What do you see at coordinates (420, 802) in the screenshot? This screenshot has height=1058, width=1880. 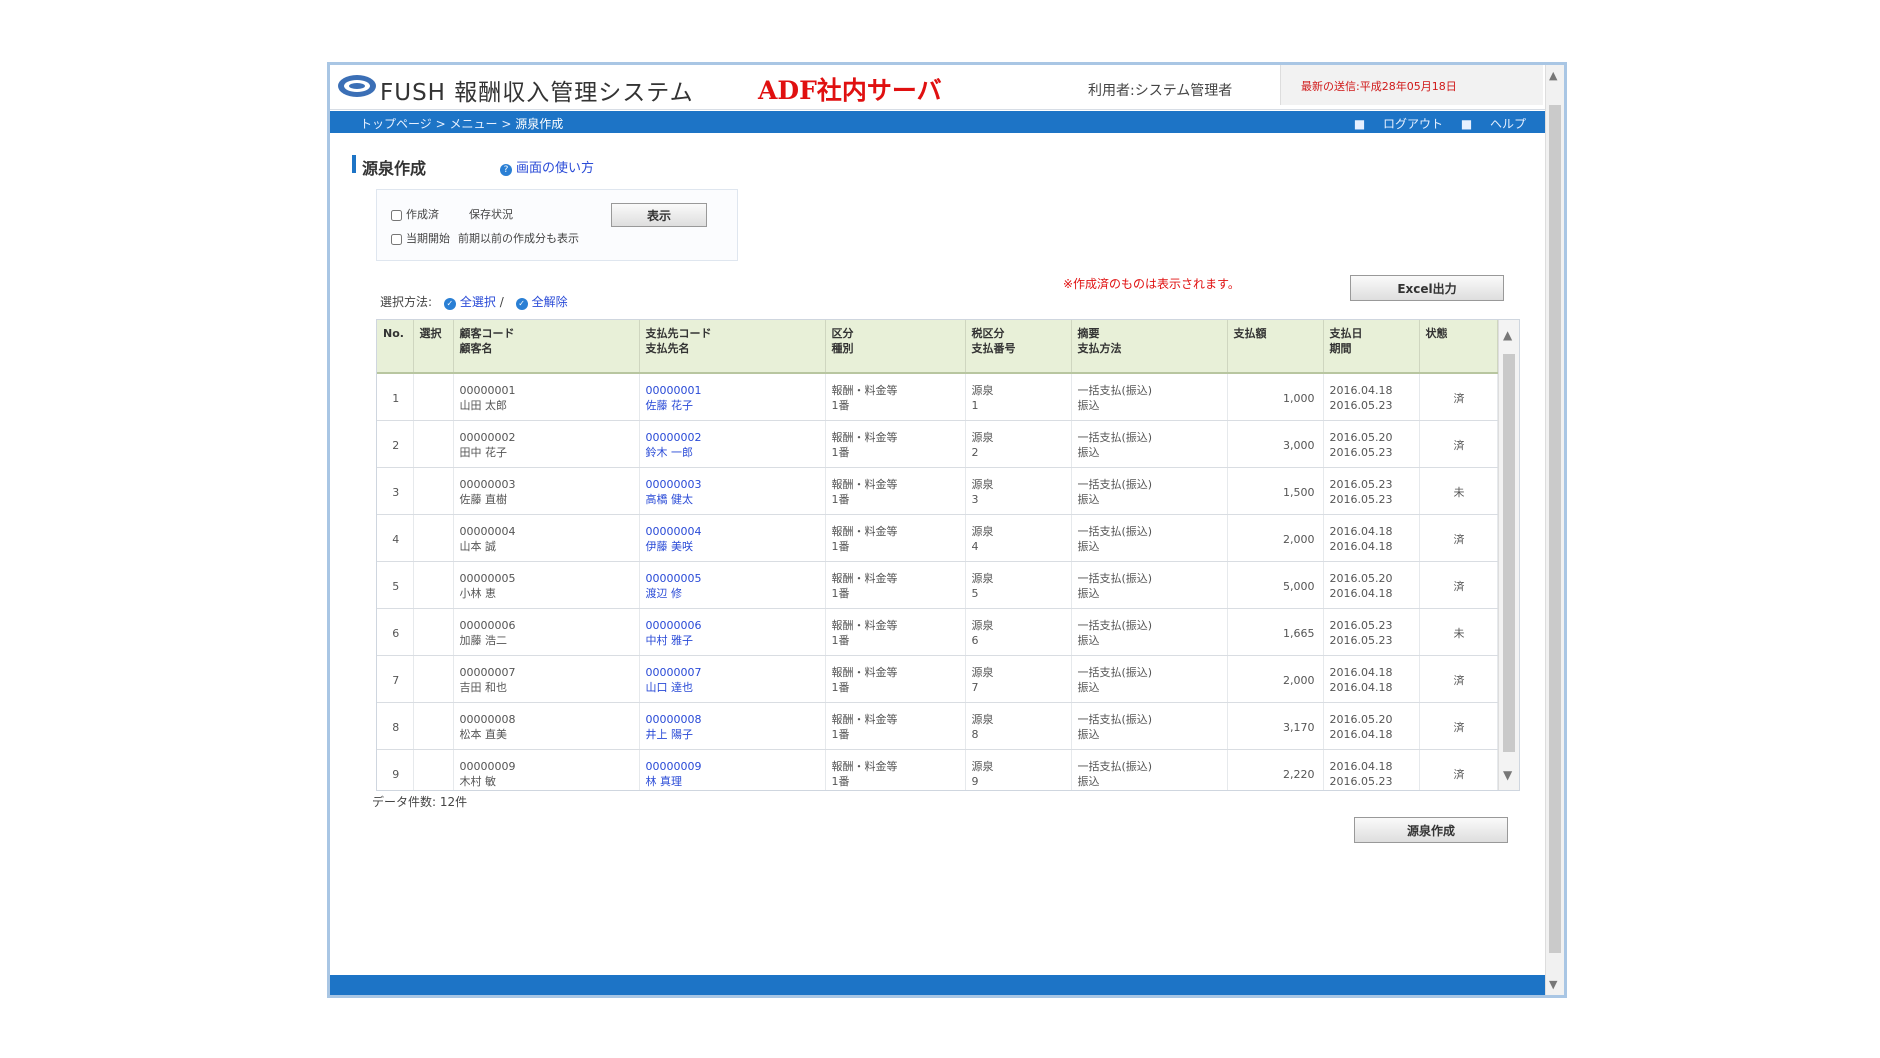 I see `record-count: データ件数: 12件` at bounding box center [420, 802].